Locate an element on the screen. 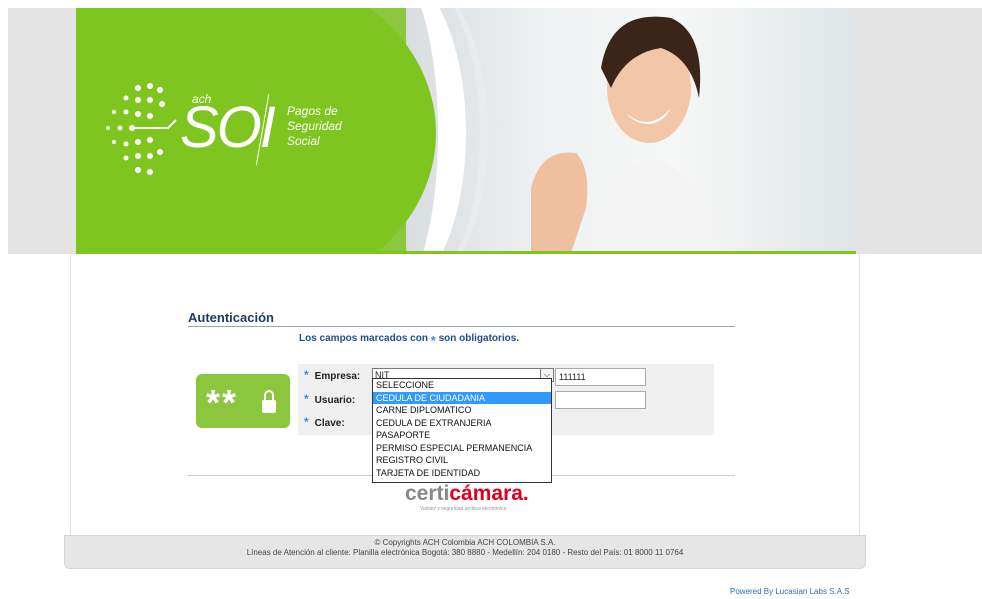  option-carne-diplomatico: CARNE DIPLOMATICO is located at coordinates (462, 410).